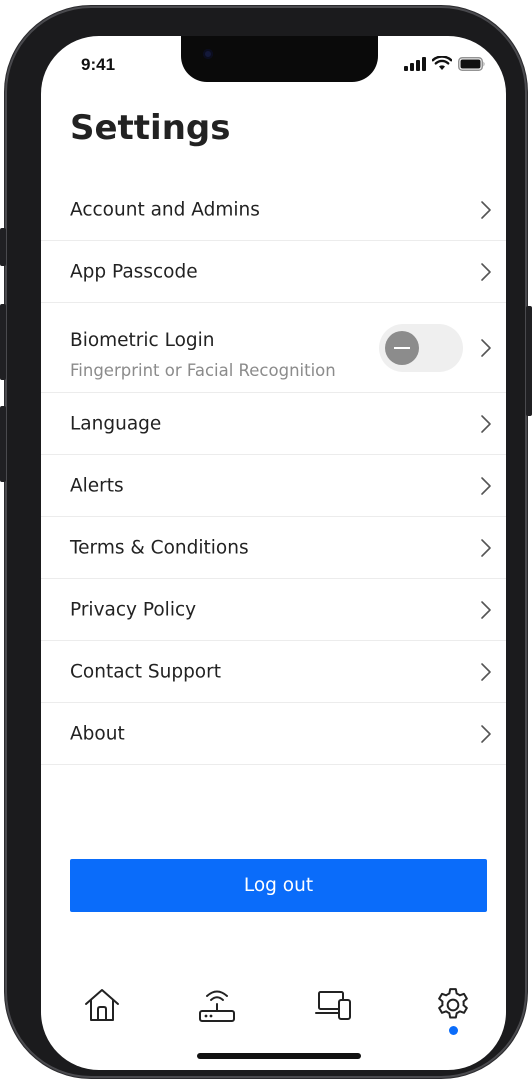  I want to click on settings-item-sublabel: Fingerprint or Facial Recognition, so click(203, 370).